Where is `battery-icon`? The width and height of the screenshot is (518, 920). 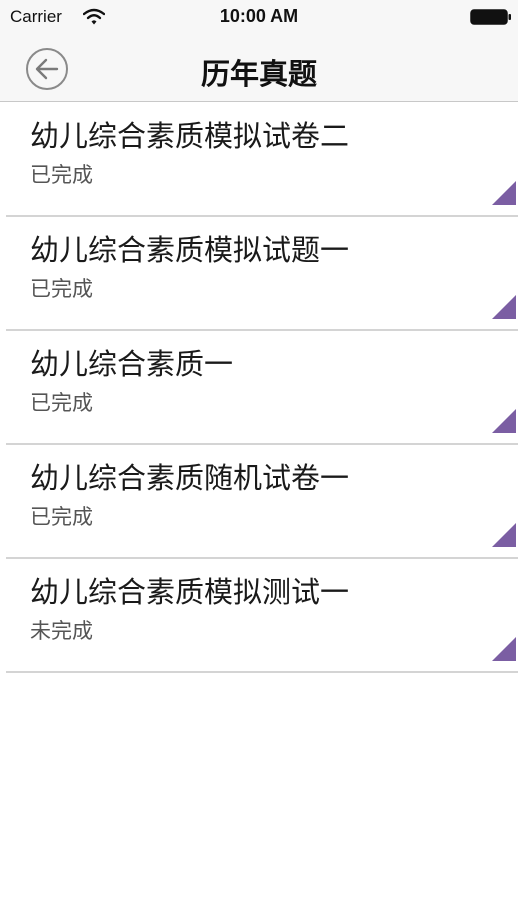 battery-icon is located at coordinates (490, 17).